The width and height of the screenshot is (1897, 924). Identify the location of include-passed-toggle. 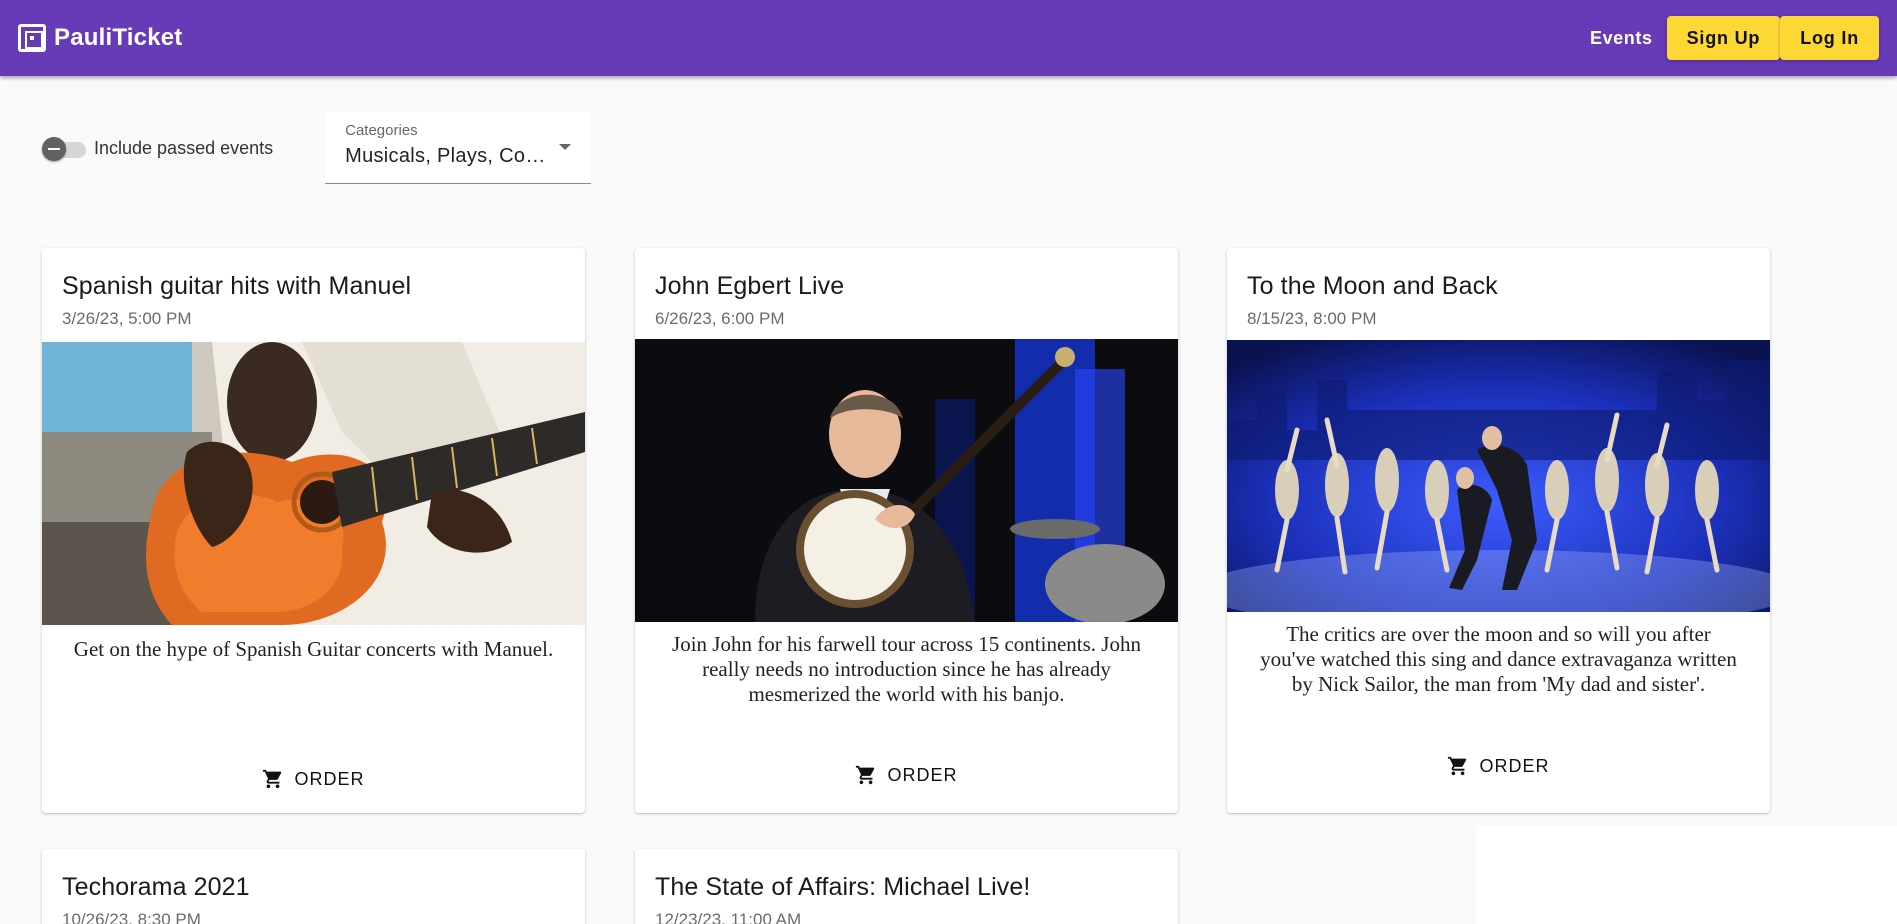
(65, 148).